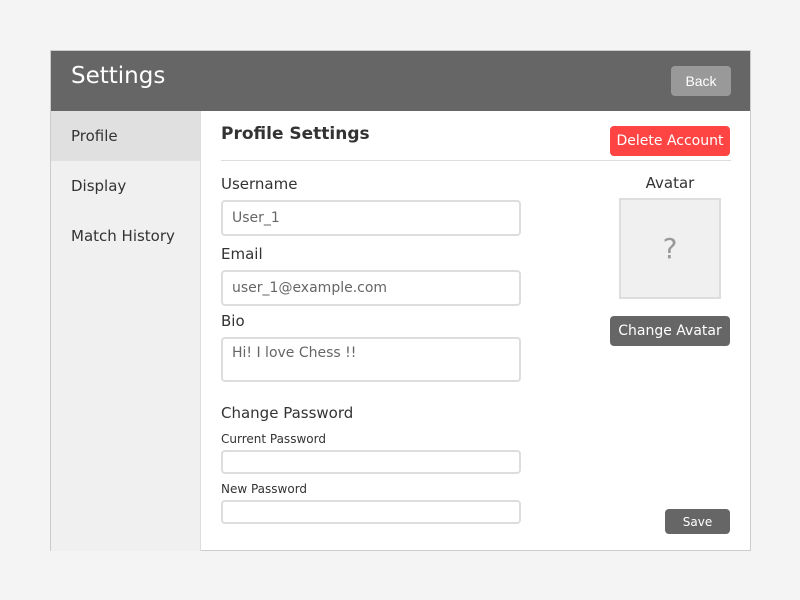 The image size is (800, 600). I want to click on username-input: User_1, so click(371, 218).